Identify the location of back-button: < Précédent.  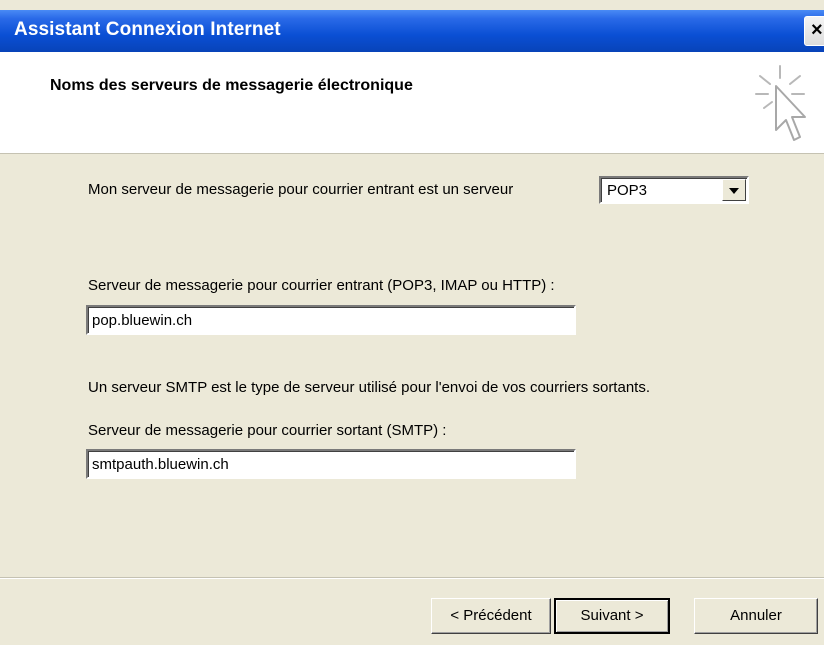
(491, 616).